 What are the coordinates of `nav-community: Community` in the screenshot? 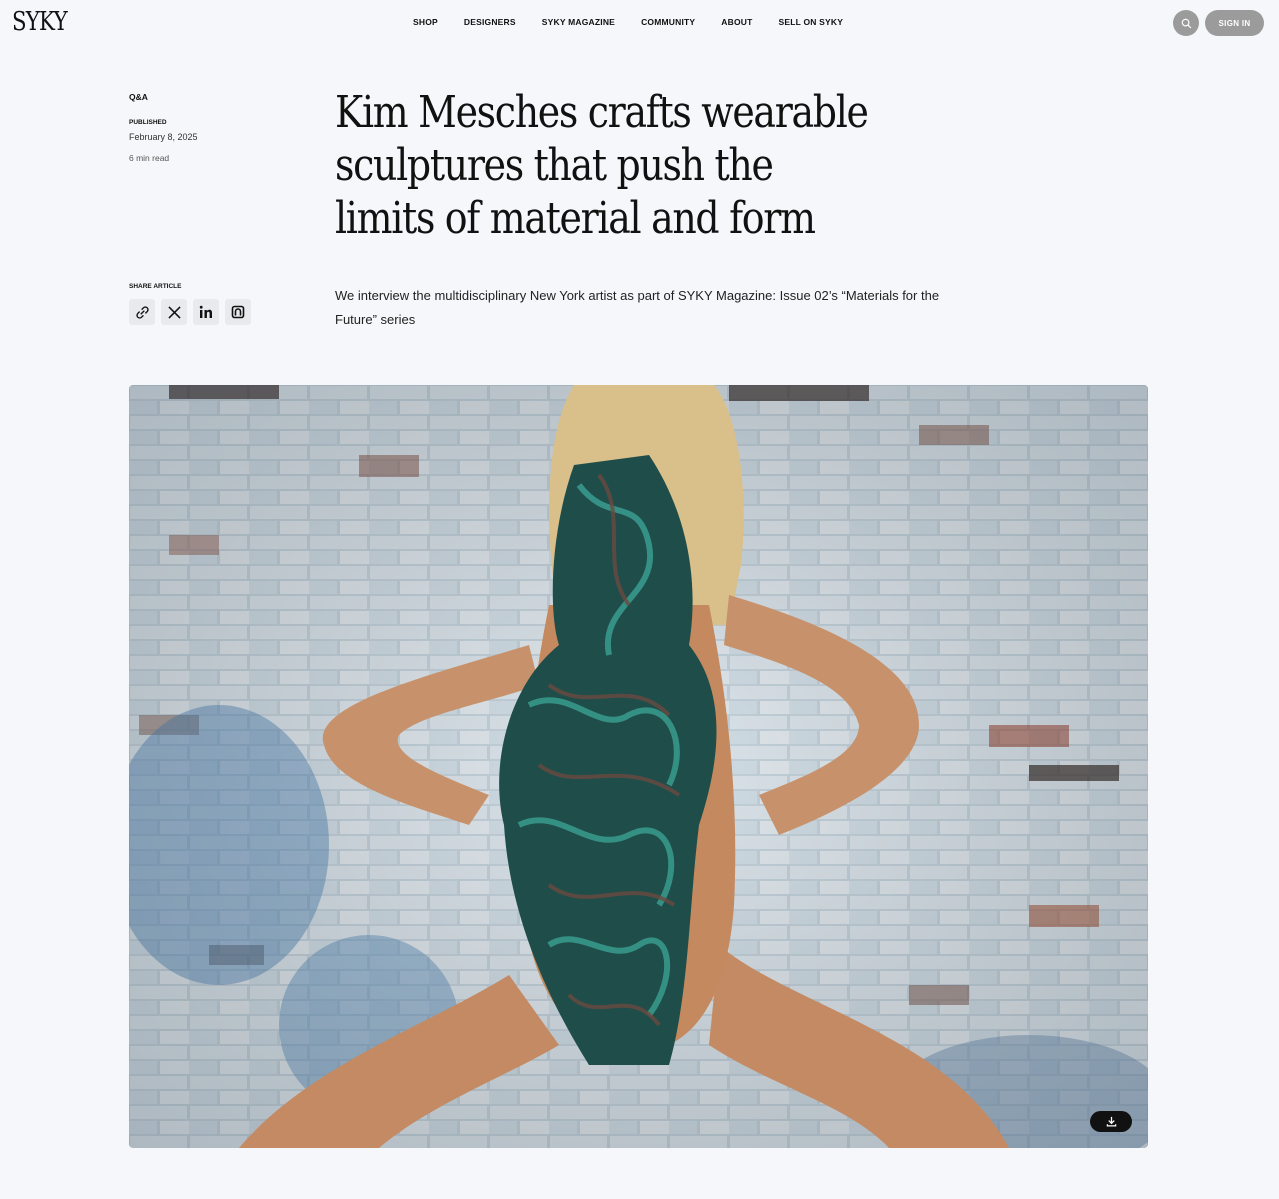 It's located at (668, 22).